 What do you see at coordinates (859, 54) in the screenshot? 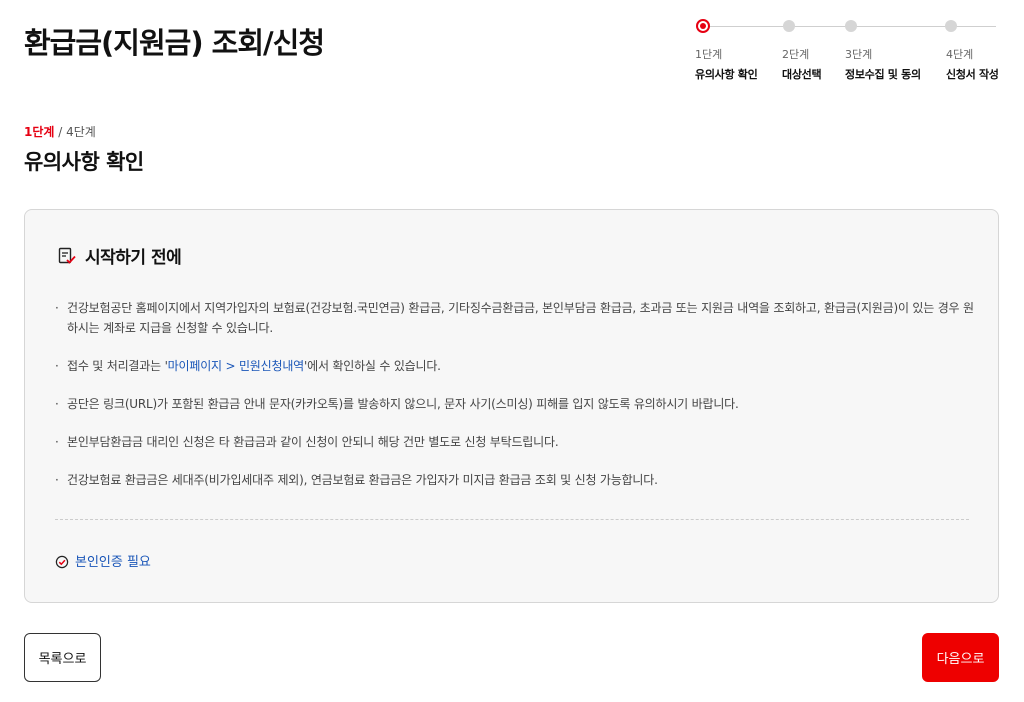
I see `step-3-number: 3단계` at bounding box center [859, 54].